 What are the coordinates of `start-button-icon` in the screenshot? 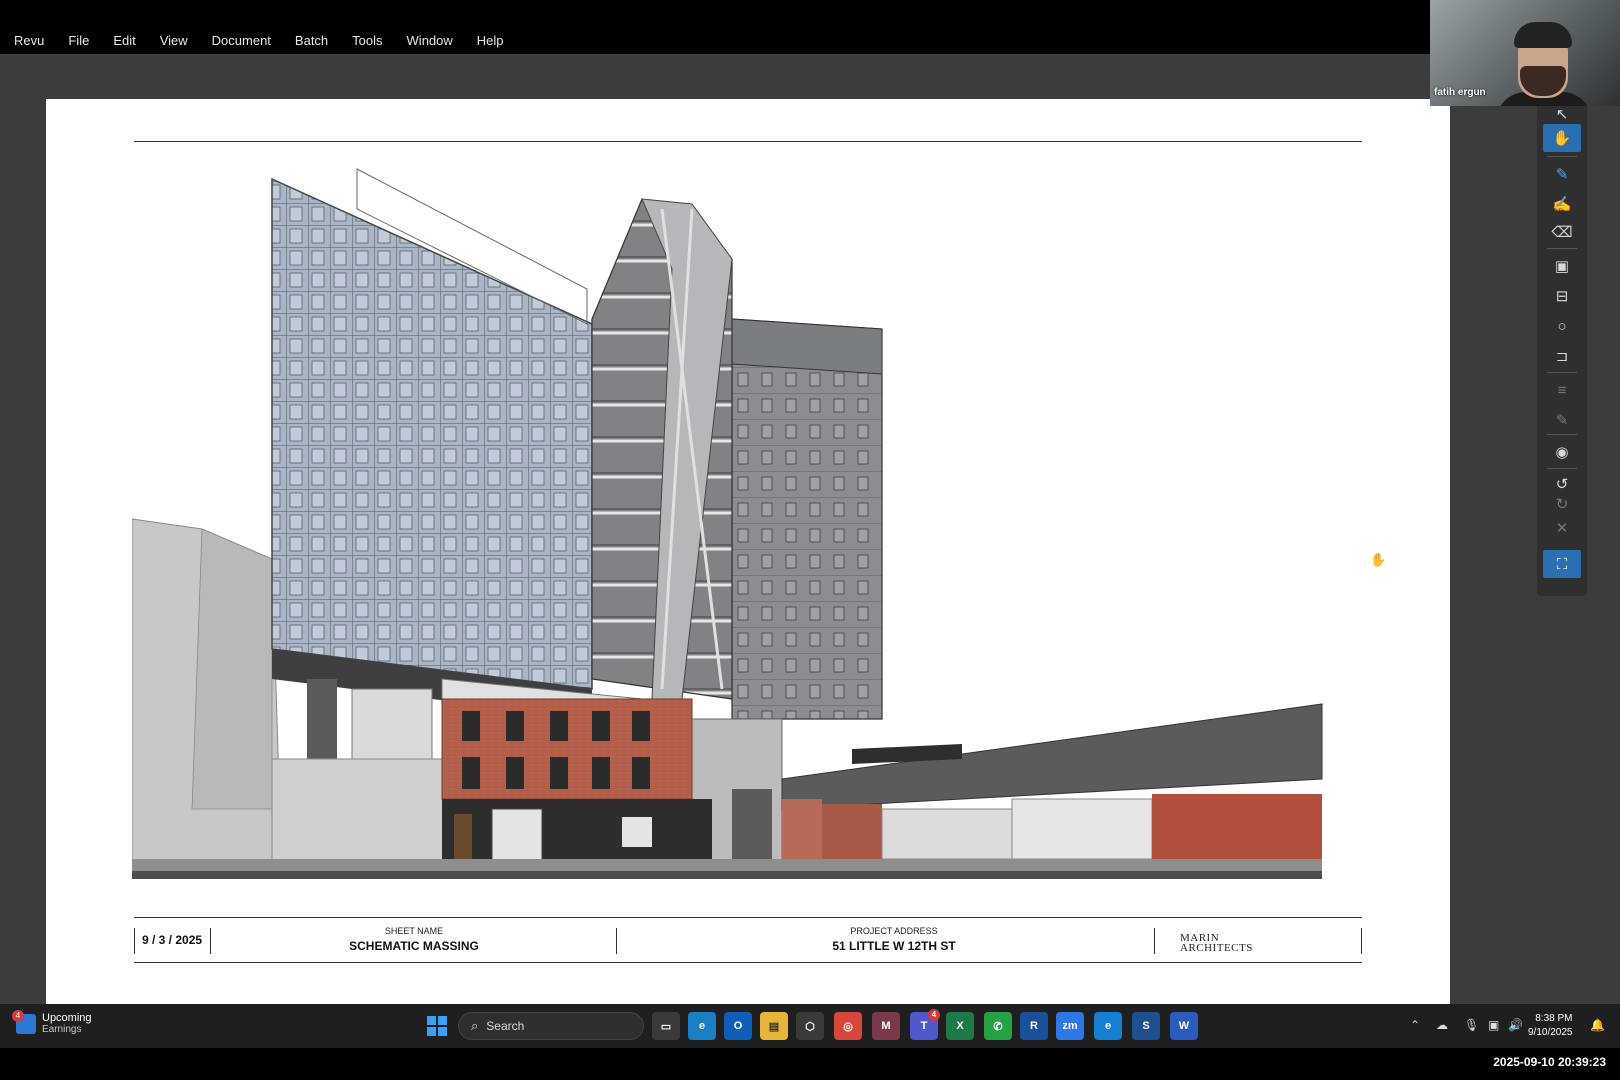 It's located at (437, 1026).